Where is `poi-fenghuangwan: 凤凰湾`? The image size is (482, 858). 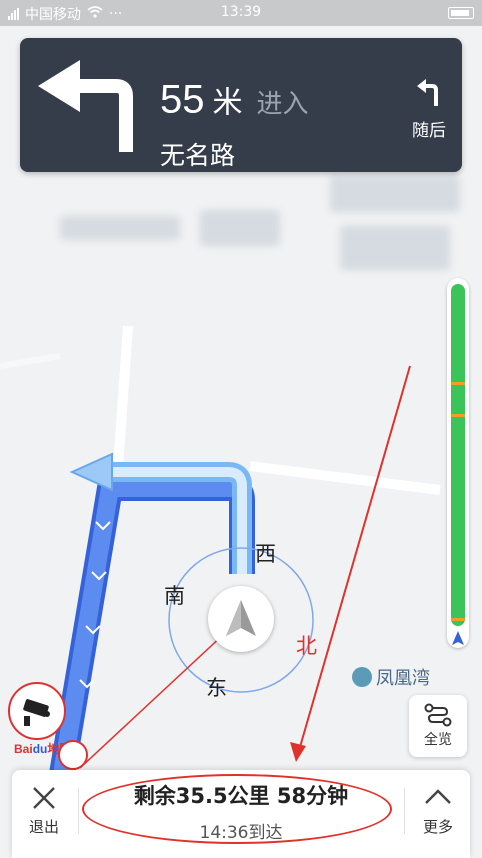
poi-fenghuangwan: 凤凰湾 is located at coordinates (391, 677).